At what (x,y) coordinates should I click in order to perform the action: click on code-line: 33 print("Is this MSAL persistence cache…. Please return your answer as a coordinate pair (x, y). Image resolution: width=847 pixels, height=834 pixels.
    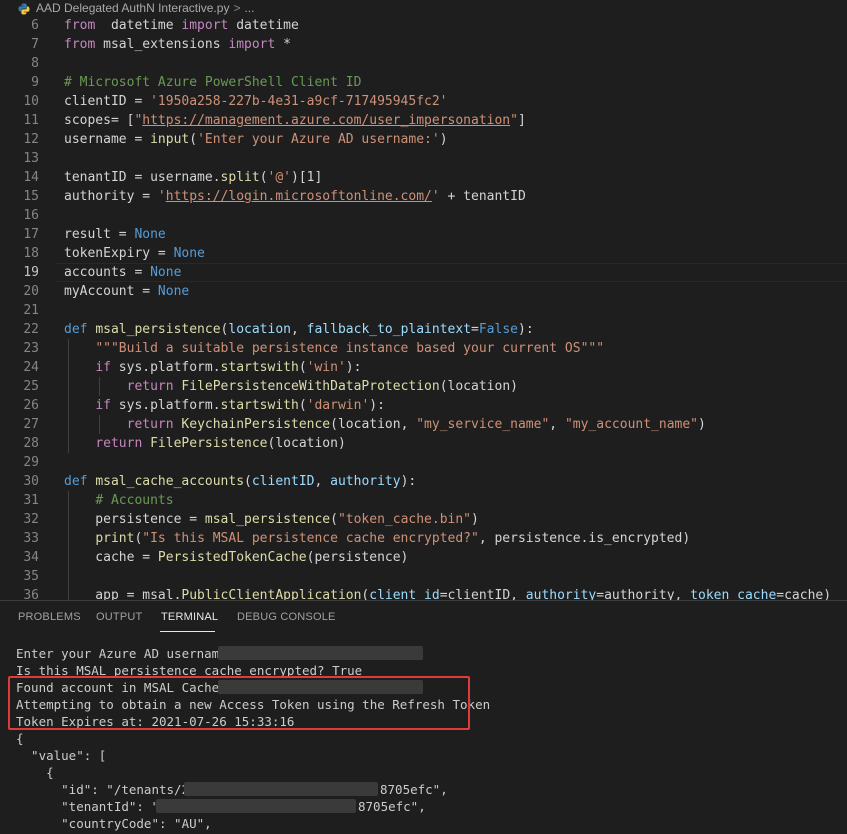
    Looking at the image, I should click on (423, 538).